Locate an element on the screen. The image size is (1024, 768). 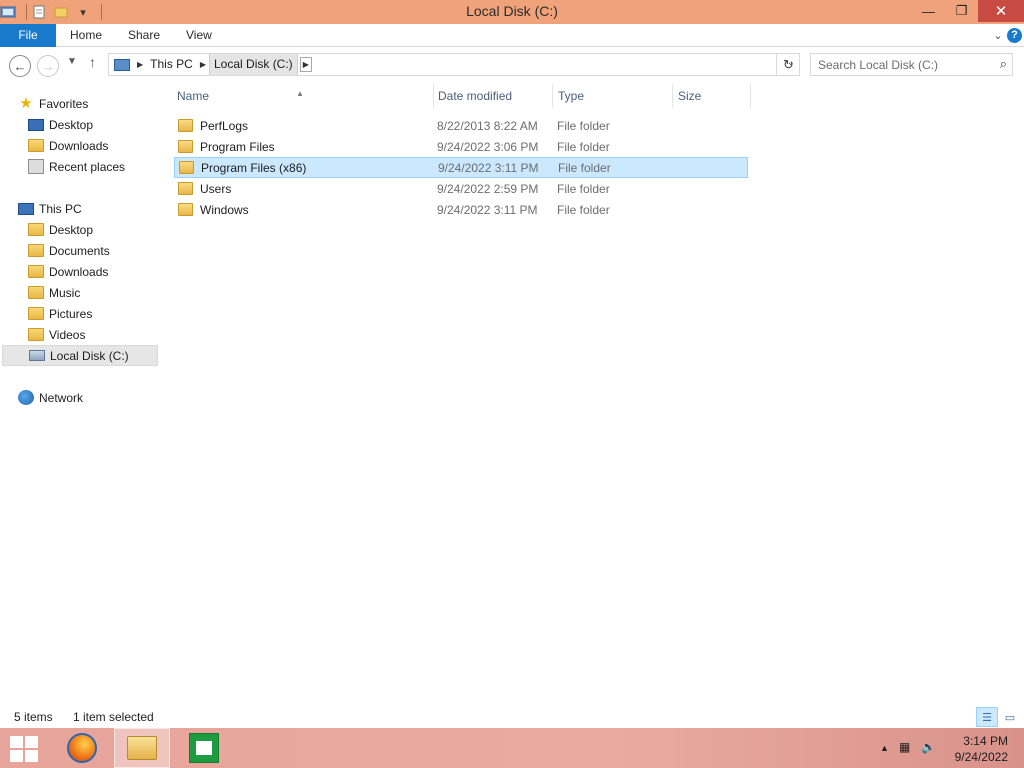
file-explorer-icon is located at coordinates (142, 748).